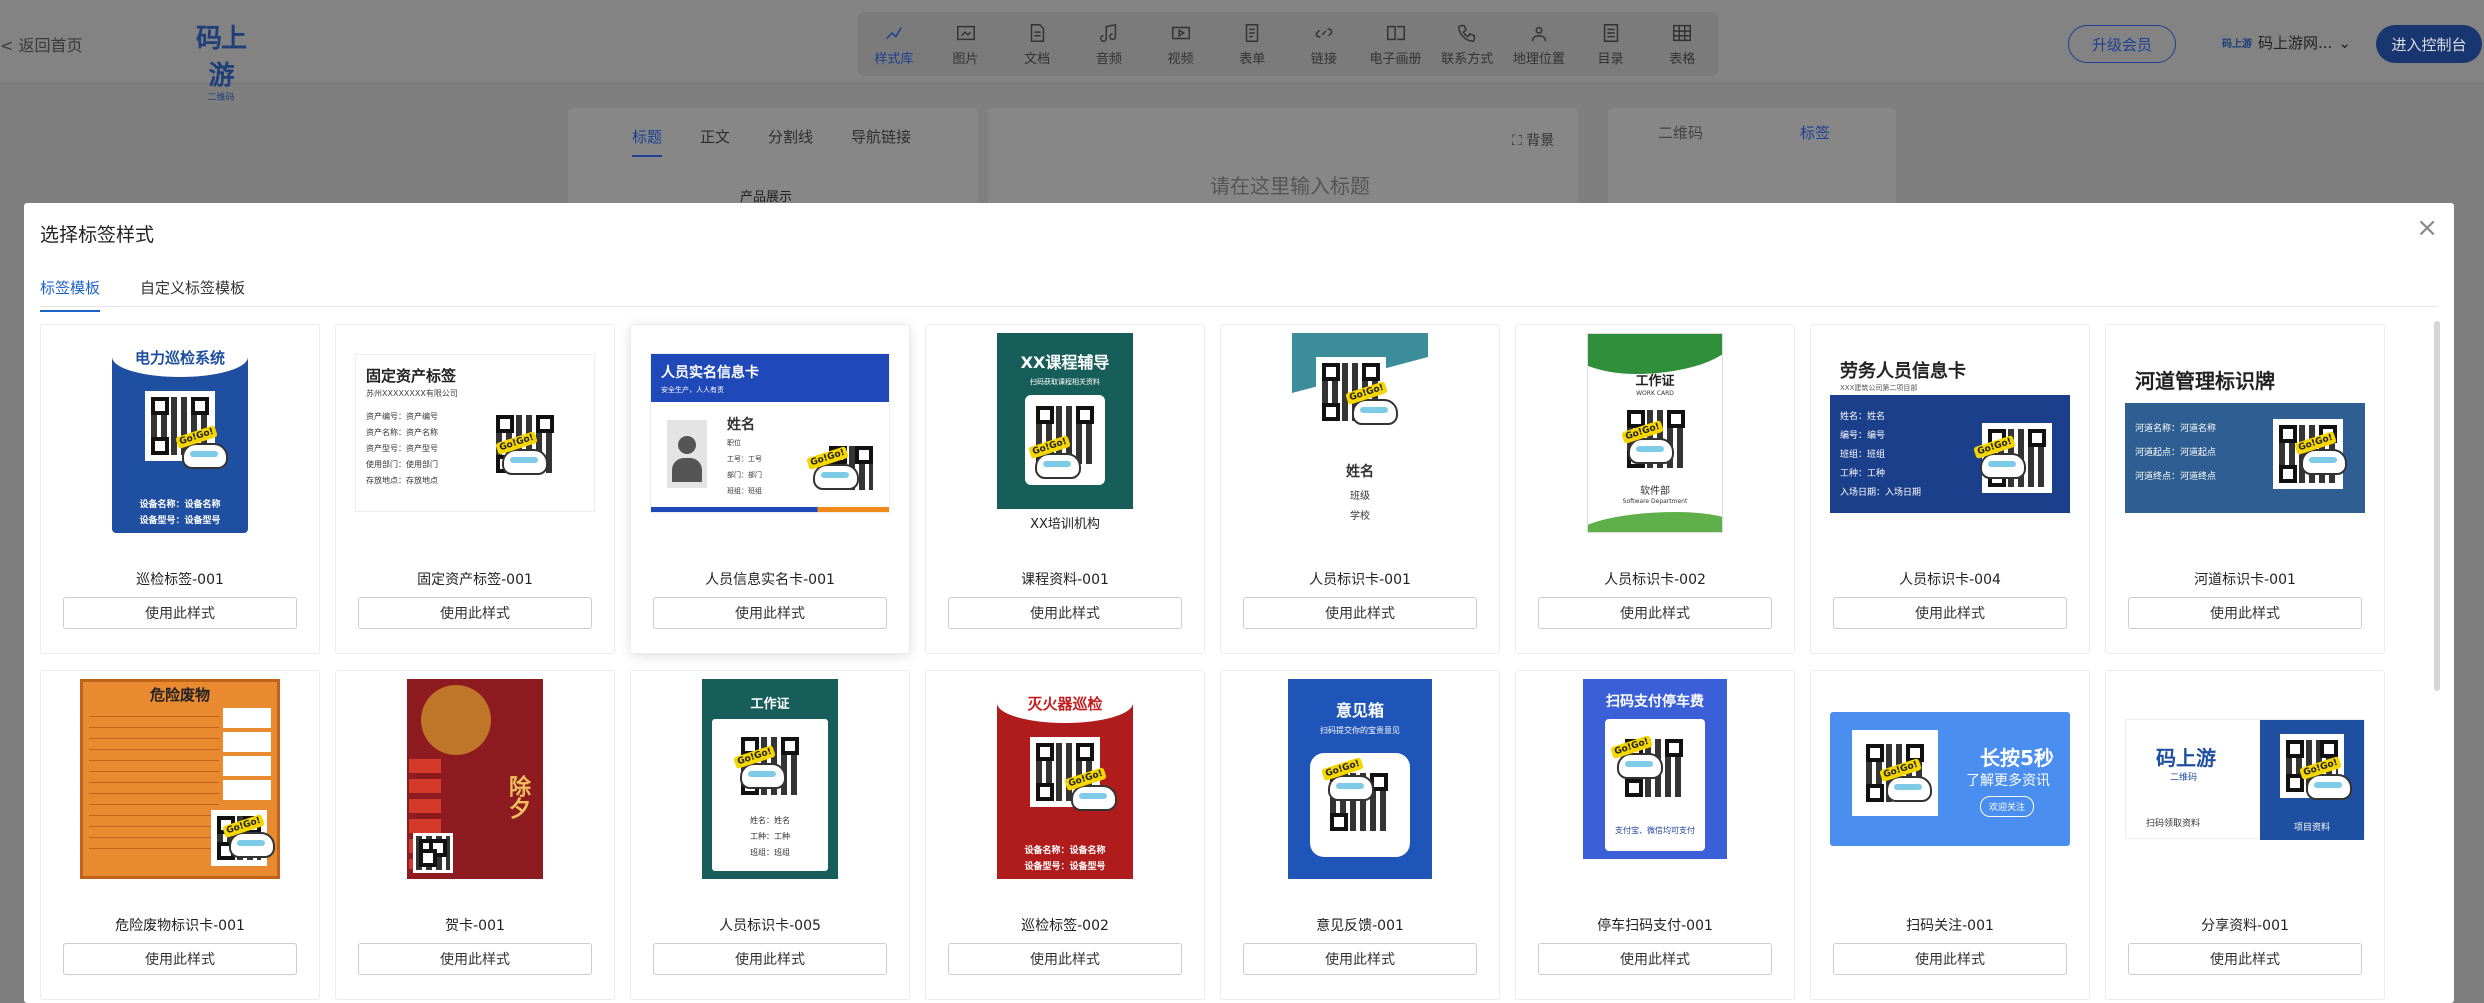  What do you see at coordinates (2286, 42) in the screenshot?
I see `account-menu: 码上游 码上游网... ⌄` at bounding box center [2286, 42].